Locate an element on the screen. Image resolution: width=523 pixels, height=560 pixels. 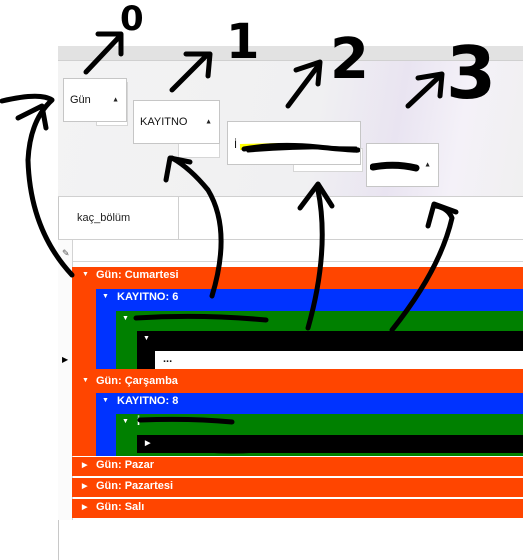
column-header-kac-bolum: kaç_bölüm is located at coordinates (124, 218).